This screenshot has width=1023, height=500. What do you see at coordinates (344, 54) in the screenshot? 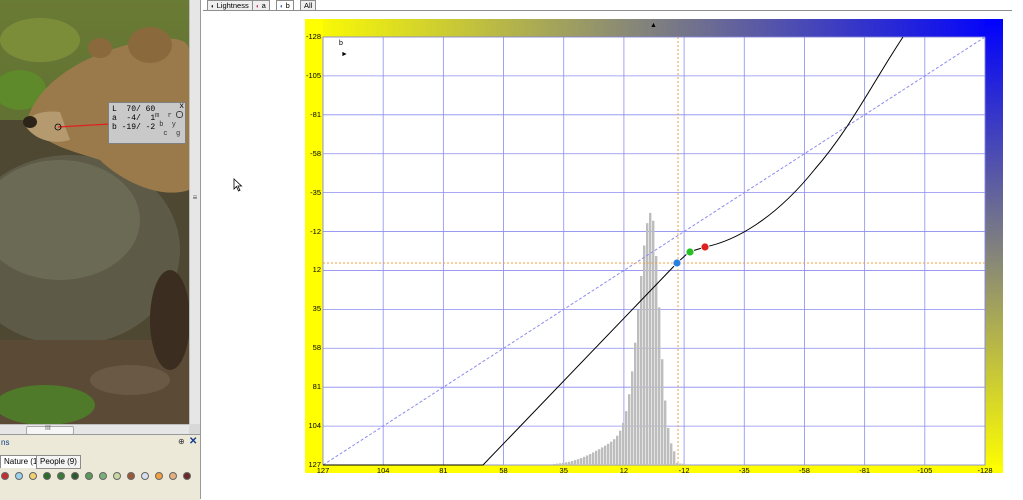
I see `play-marker-icon: ►` at bounding box center [344, 54].